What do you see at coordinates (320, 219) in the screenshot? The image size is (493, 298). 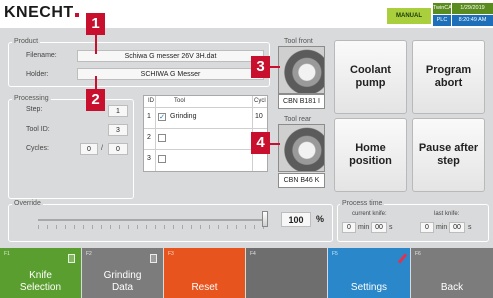 I see `override-unit: %` at bounding box center [320, 219].